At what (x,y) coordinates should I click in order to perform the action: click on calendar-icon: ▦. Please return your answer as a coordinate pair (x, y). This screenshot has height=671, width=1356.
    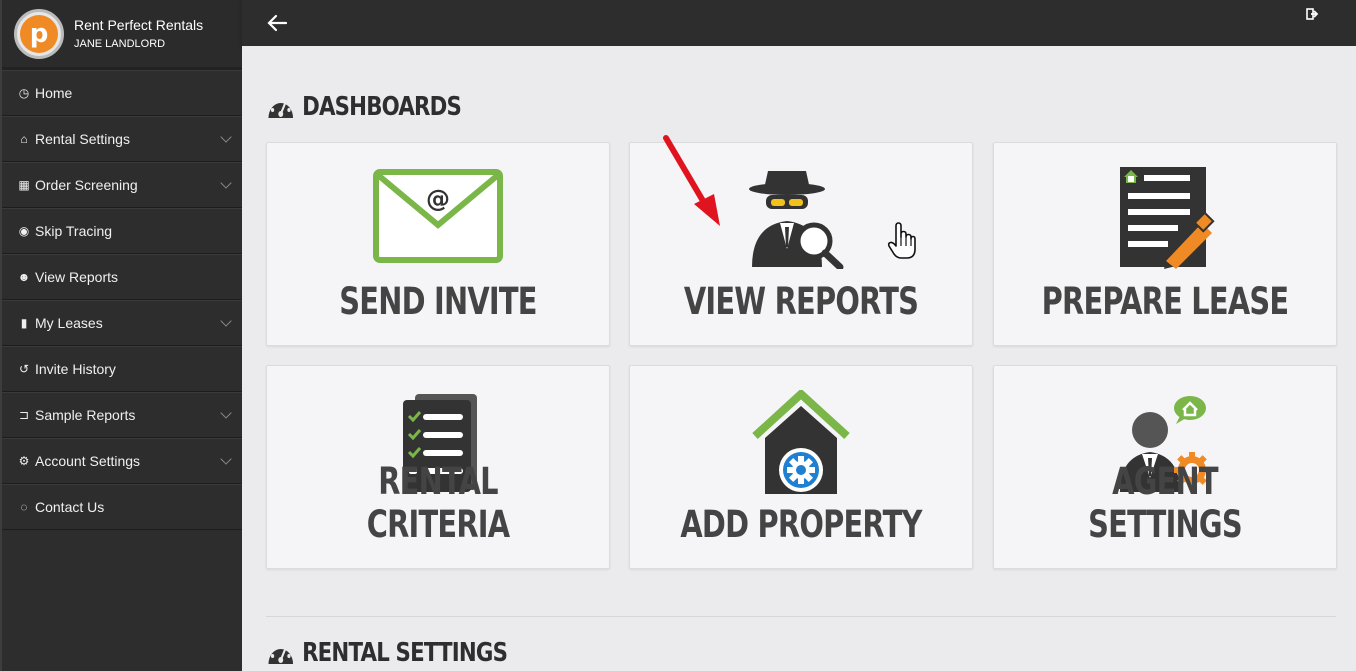
    Looking at the image, I should click on (24, 185).